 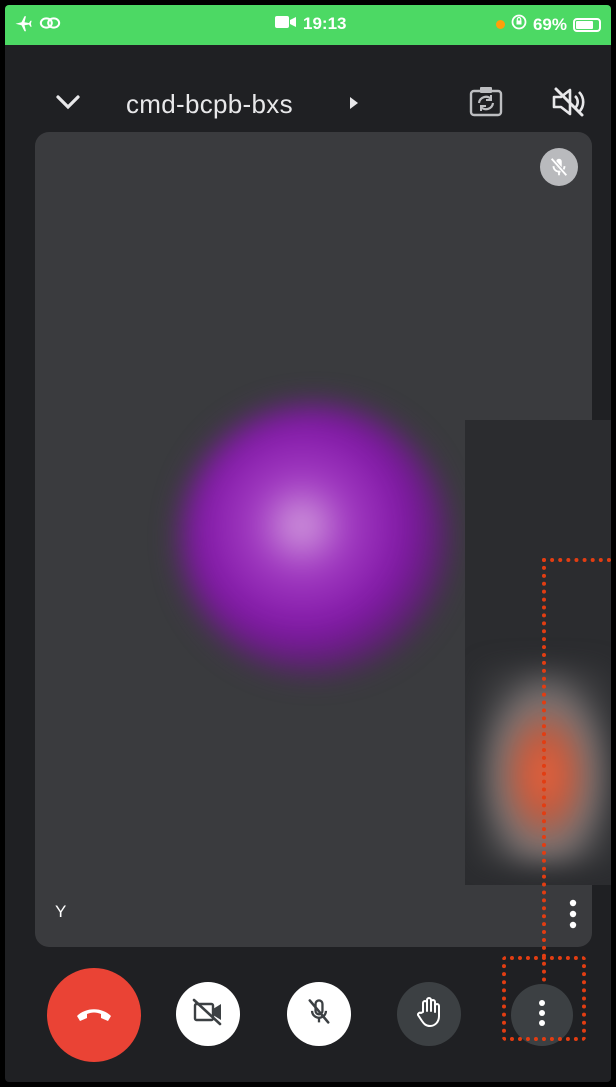 I want to click on caret-right-icon, so click(x=354, y=105).